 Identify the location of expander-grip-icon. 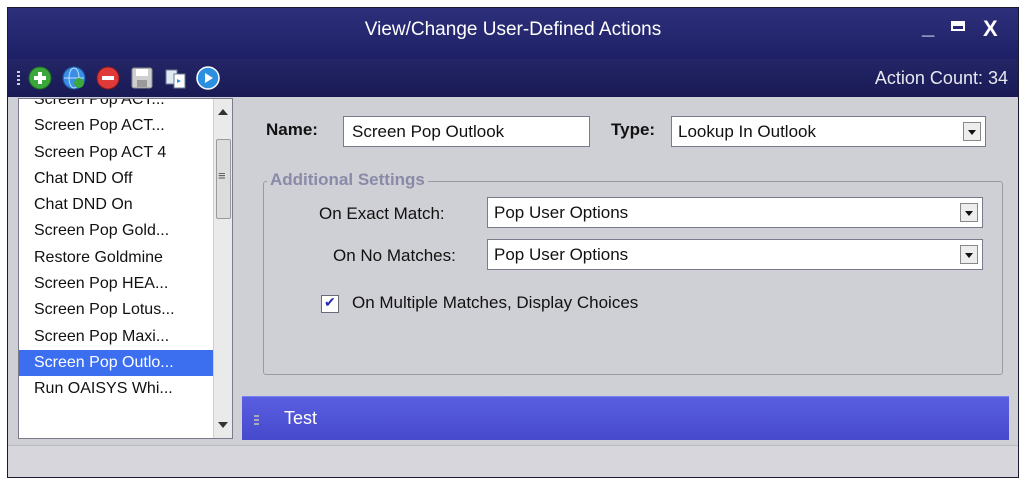
(256, 420).